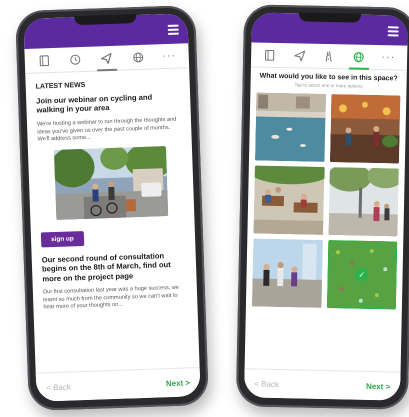  I want to click on tab-road, so click(329, 56).